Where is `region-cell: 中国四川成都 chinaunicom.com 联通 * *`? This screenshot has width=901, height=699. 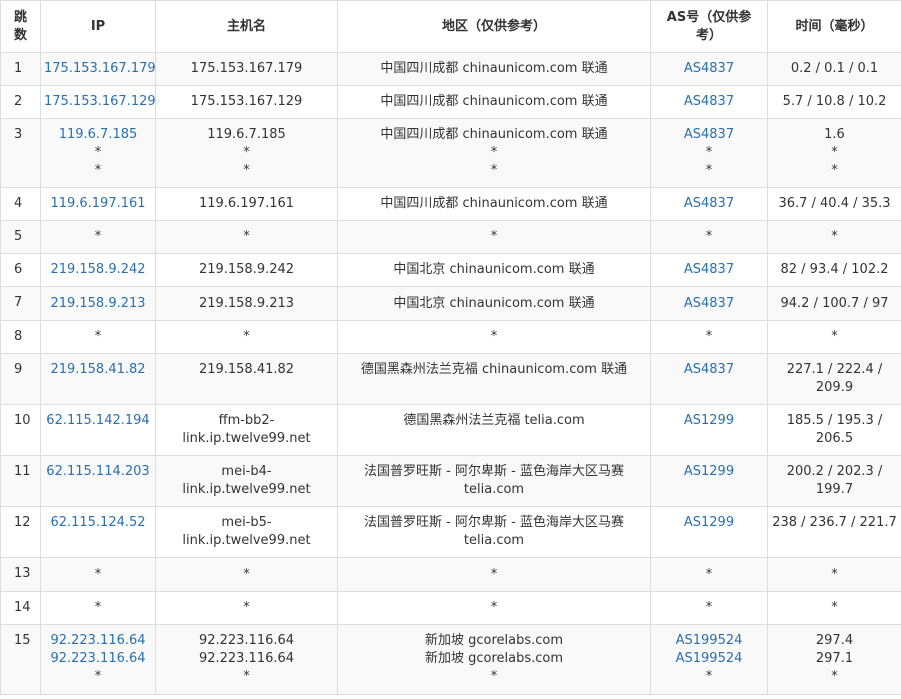
region-cell: 中国四川成都 chinaunicom.com 联通 * * is located at coordinates (494, 153).